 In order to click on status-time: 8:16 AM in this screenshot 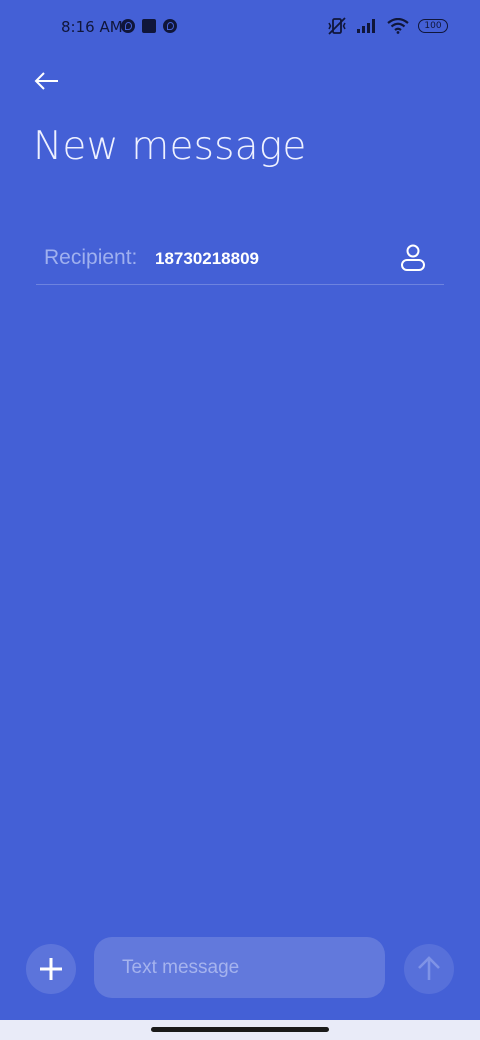, I will do `click(92, 27)`.